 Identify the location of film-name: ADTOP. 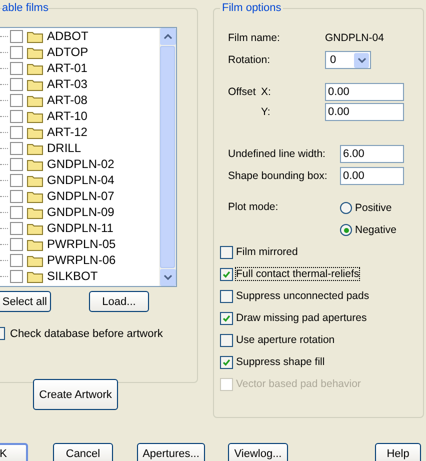
(68, 52).